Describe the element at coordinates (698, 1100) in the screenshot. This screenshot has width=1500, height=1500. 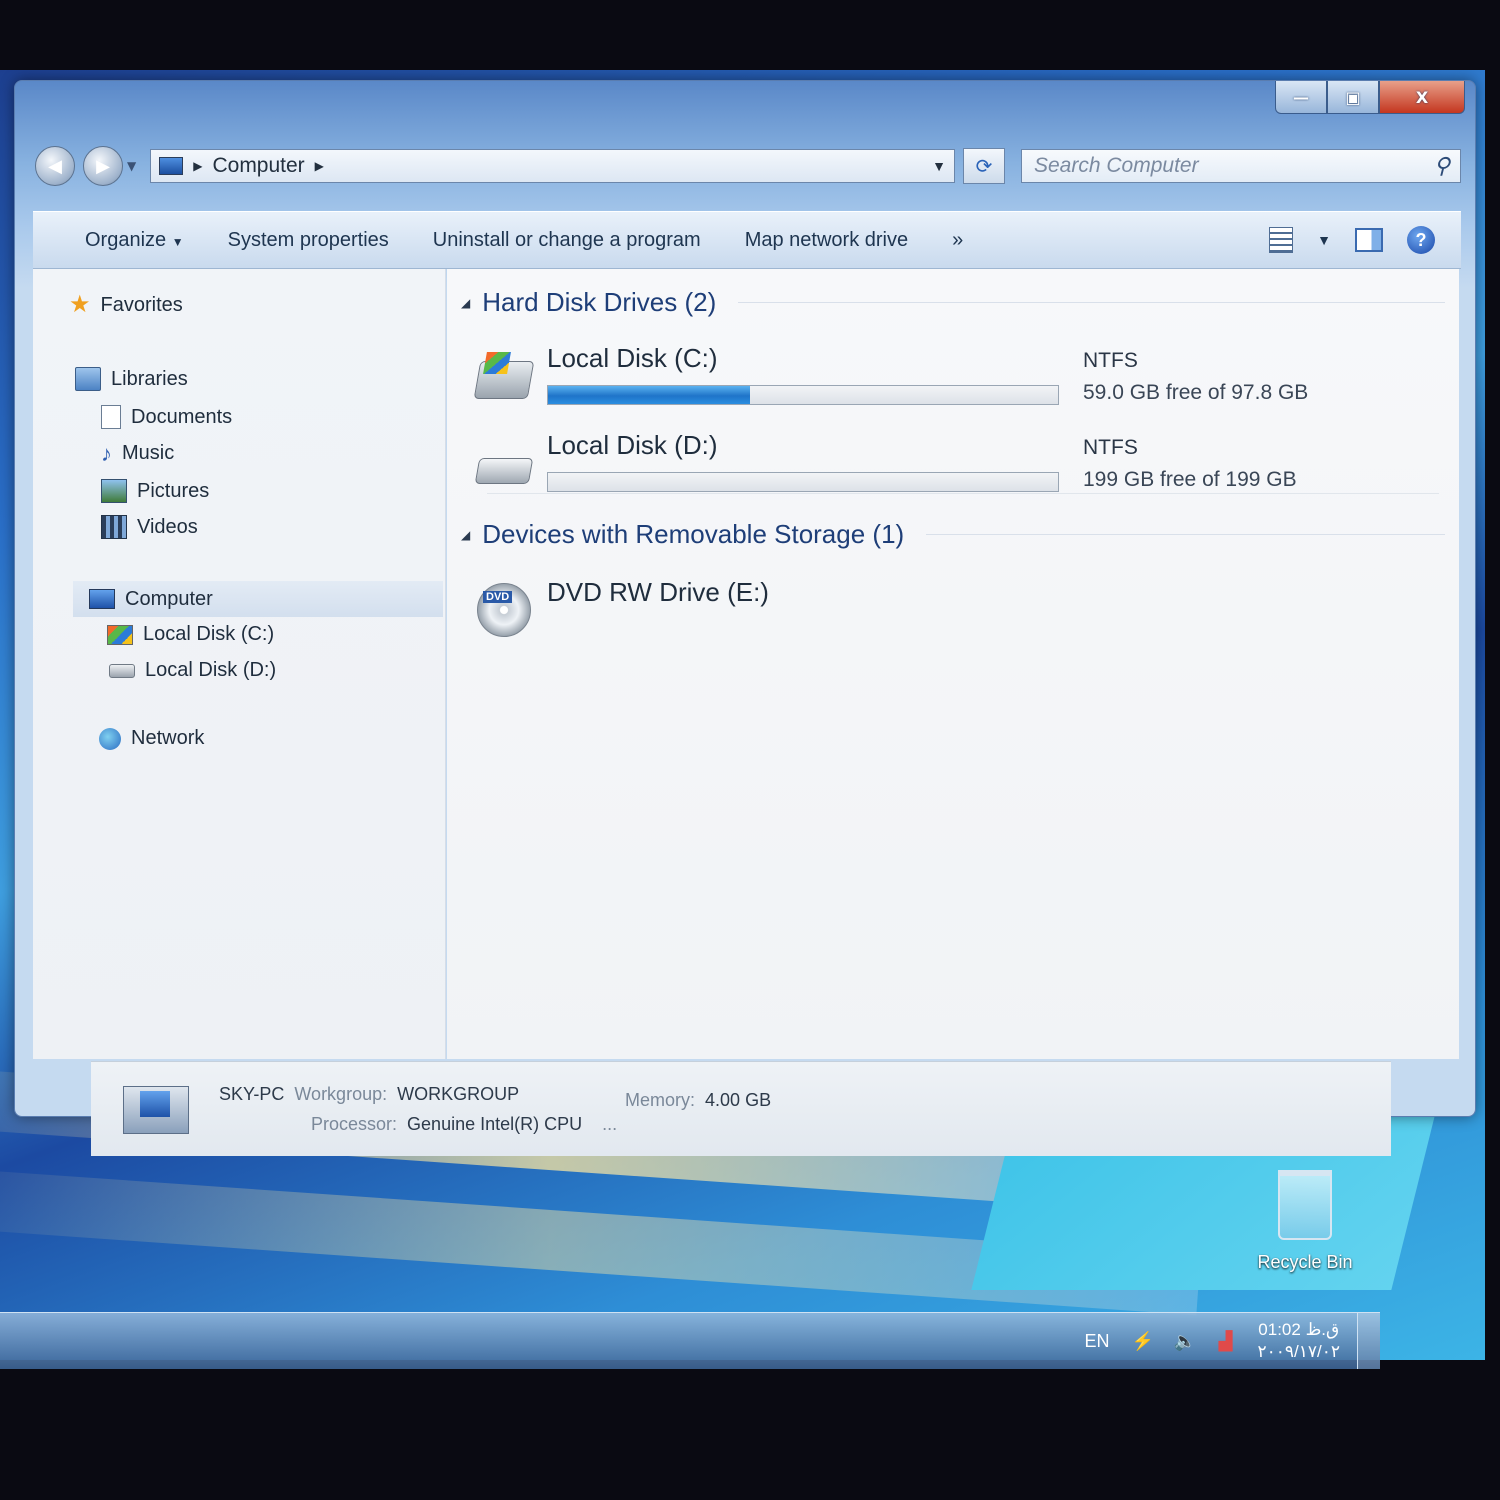
I see `details-memory: Memory: 4.00 GB` at that location.